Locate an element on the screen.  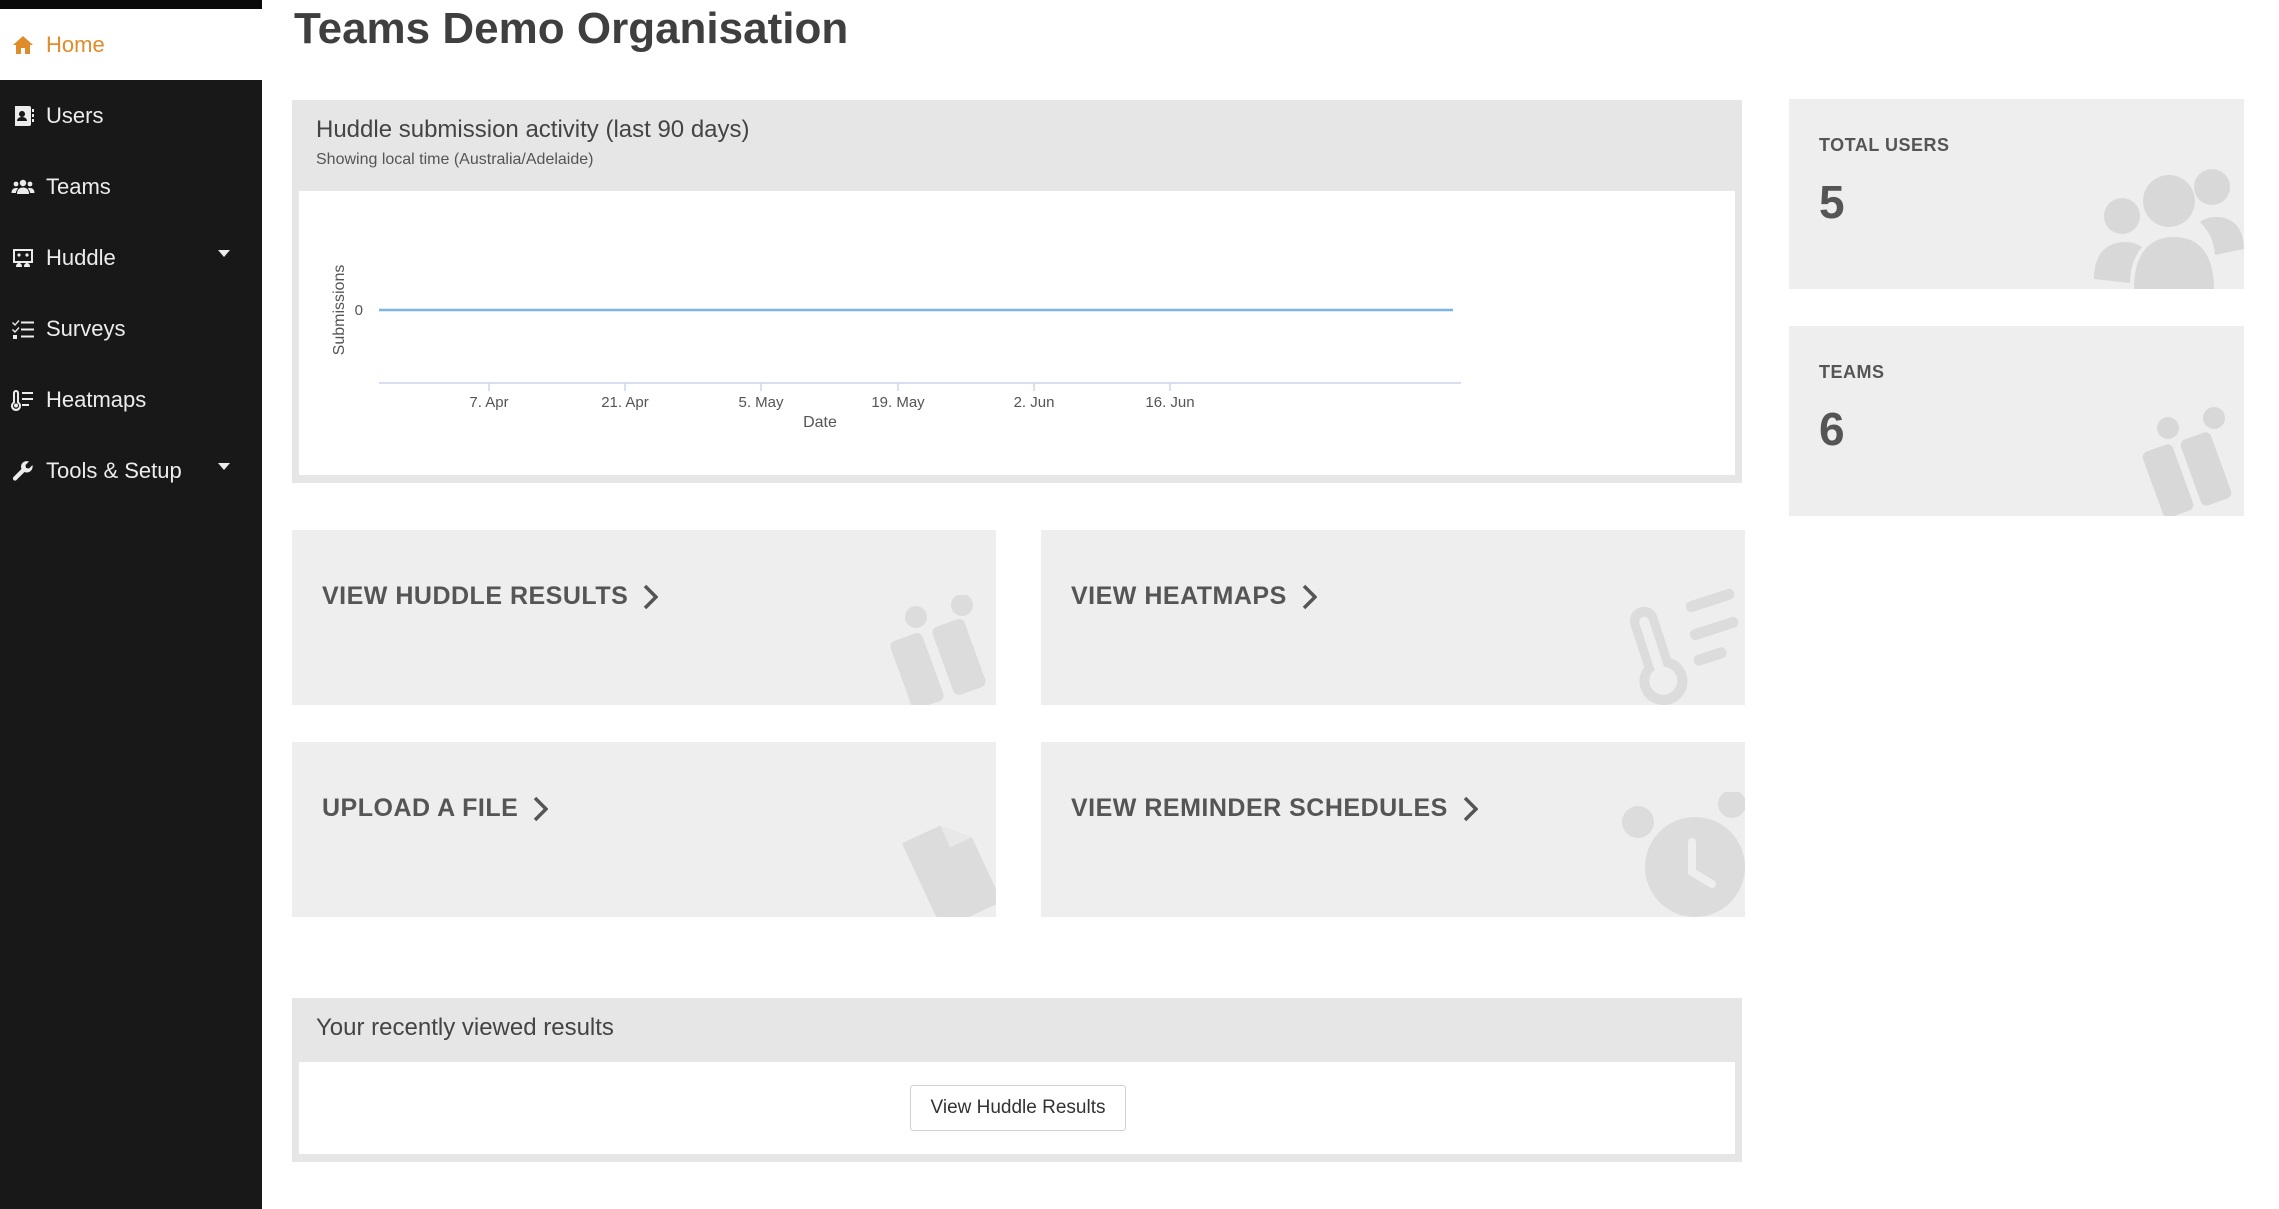
page-title: Teams Demo Organisation is located at coordinates (571, 28).